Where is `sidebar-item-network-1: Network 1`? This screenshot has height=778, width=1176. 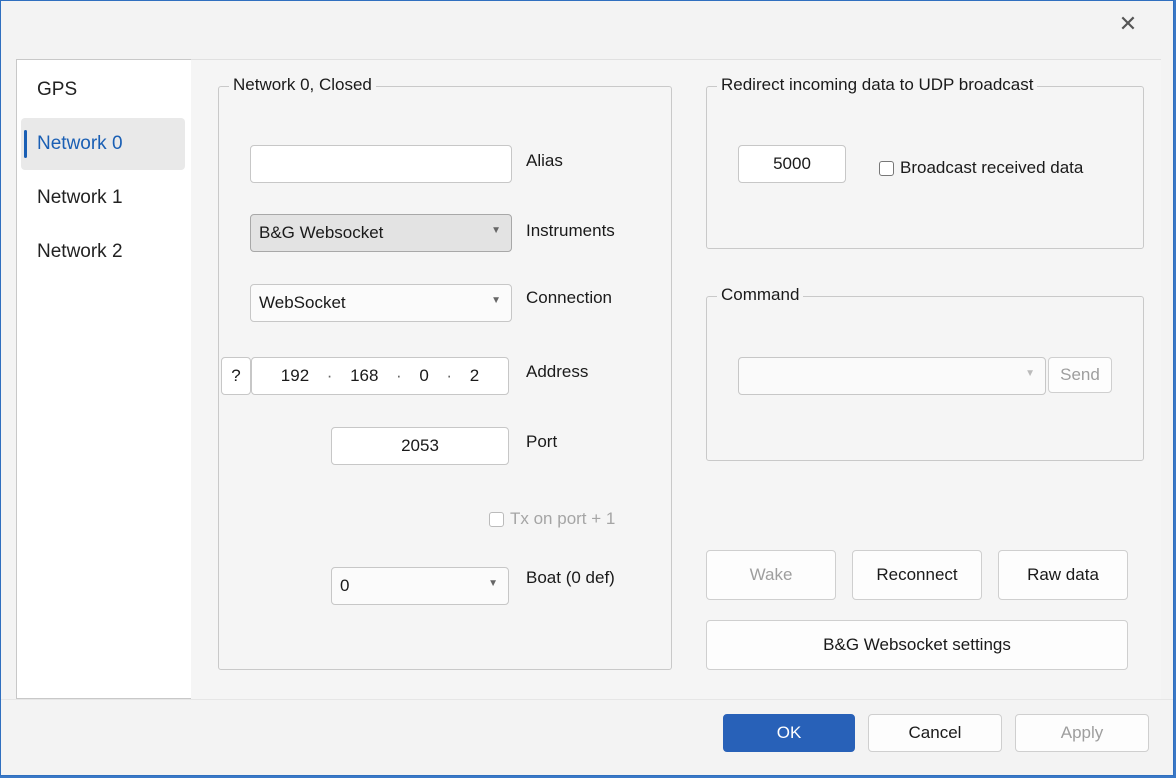
sidebar-item-network-1: Network 1 is located at coordinates (103, 198).